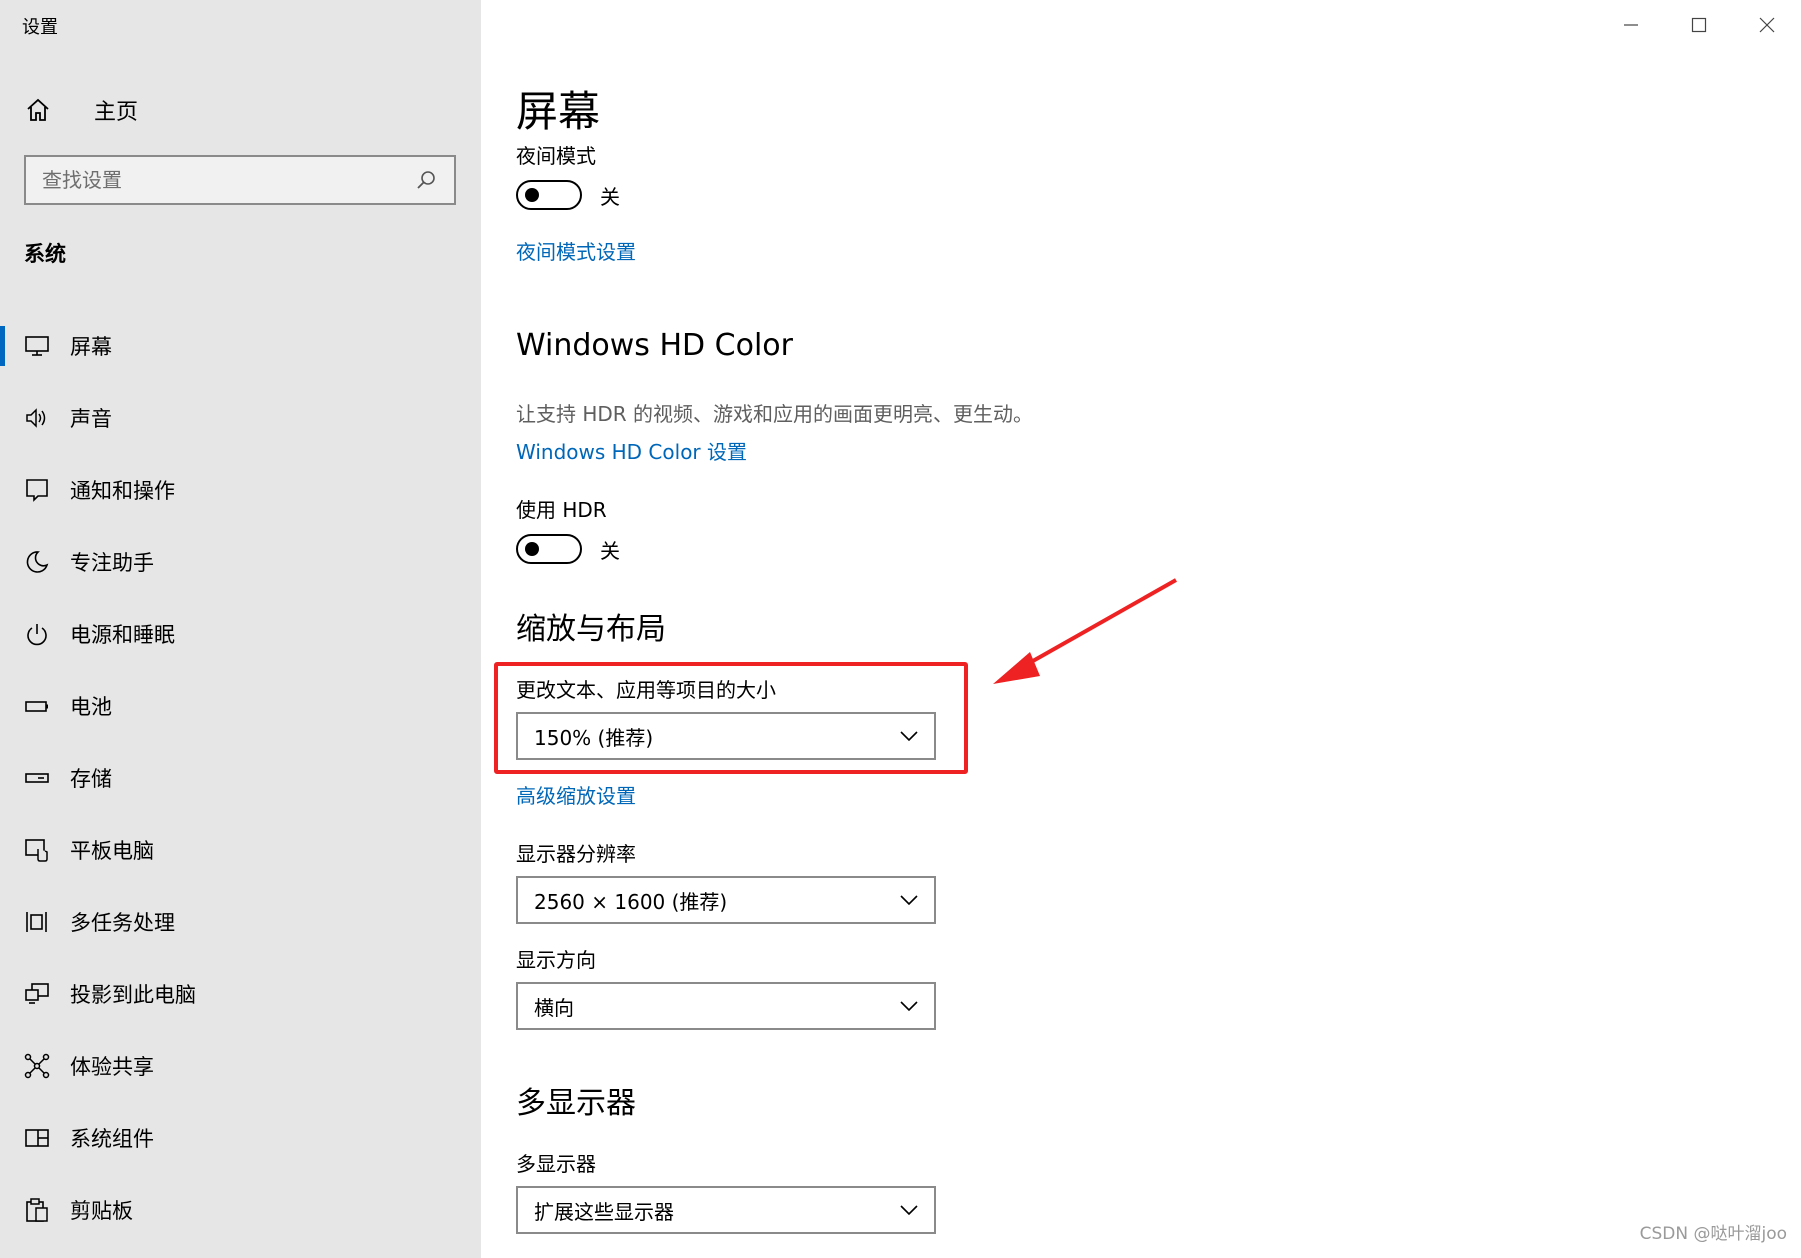  I want to click on night-mode-toggle-row: 关, so click(568, 195).